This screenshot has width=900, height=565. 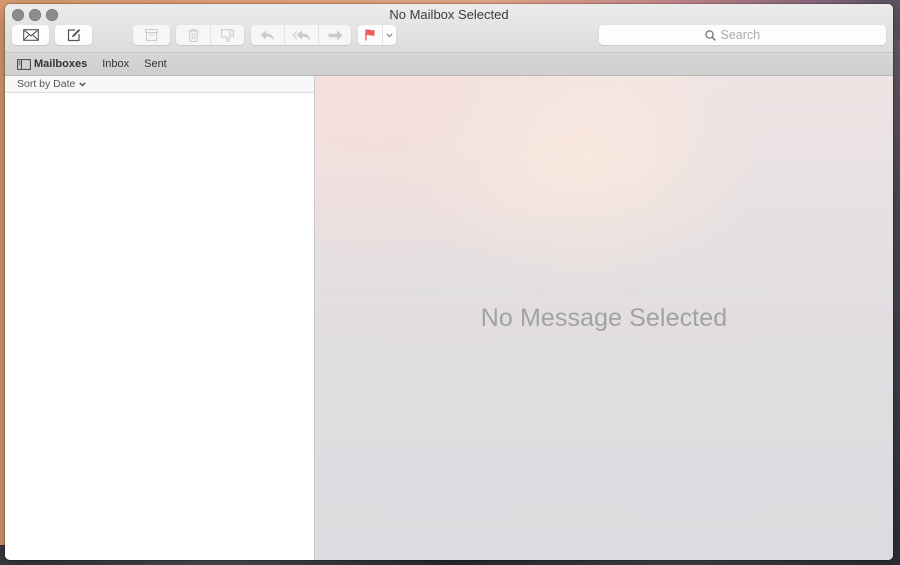 I want to click on search-icon, so click(x=710, y=35).